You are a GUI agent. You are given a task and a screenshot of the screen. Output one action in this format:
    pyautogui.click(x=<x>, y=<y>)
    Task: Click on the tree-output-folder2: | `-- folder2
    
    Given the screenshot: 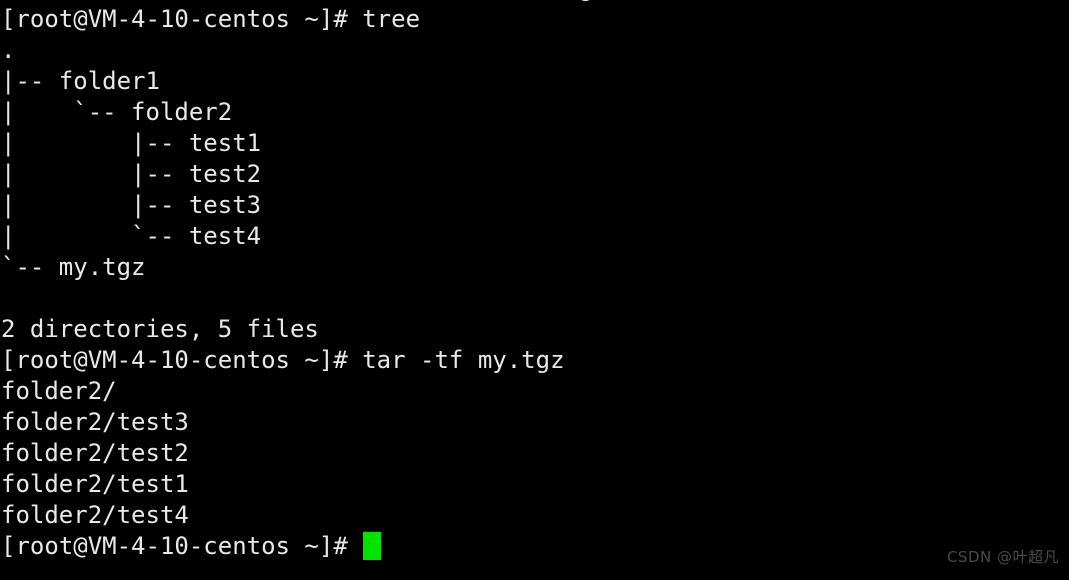 What is the action you would take?
    pyautogui.click(x=117, y=112)
    